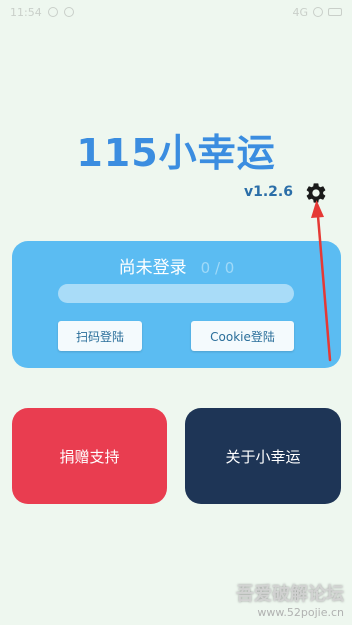 The height and width of the screenshot is (625, 352). What do you see at coordinates (268, 192) in the screenshot?
I see `version-label: v1.2.6` at bounding box center [268, 192].